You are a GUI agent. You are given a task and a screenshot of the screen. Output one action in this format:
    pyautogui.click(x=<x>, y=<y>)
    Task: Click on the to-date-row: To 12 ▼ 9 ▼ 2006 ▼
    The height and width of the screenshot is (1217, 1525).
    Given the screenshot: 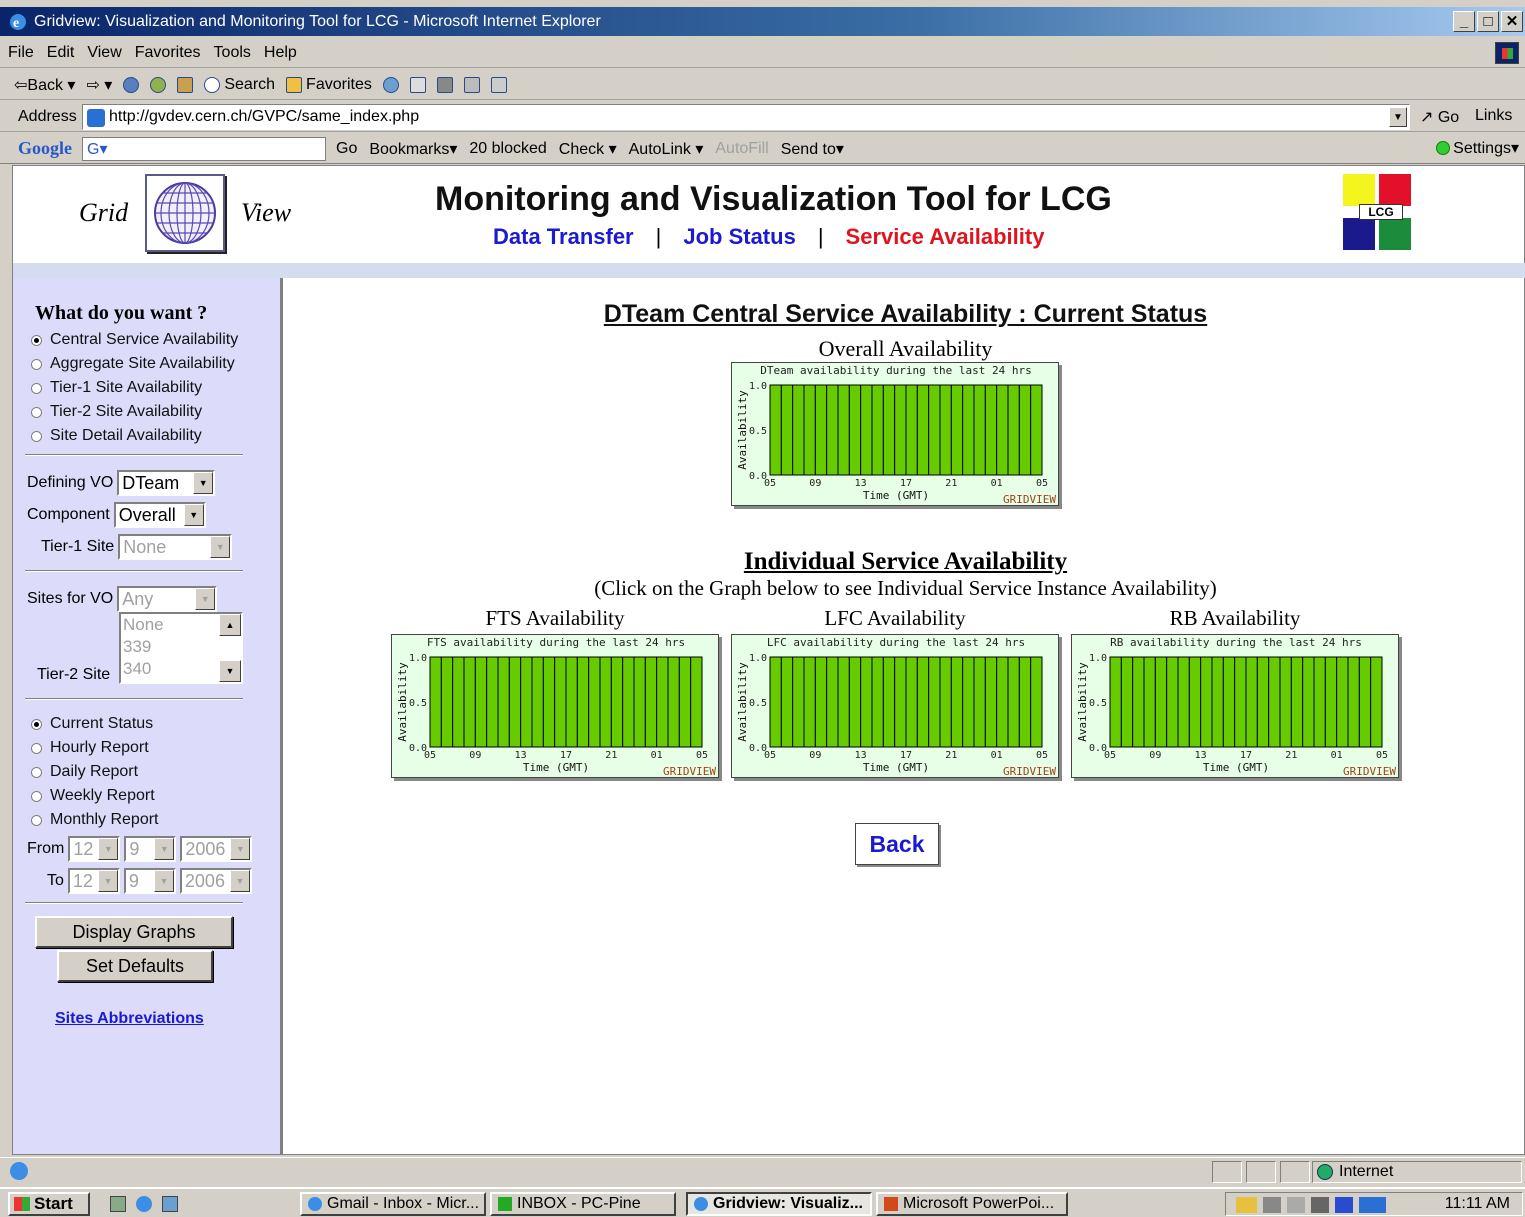 What is the action you would take?
    pyautogui.click(x=149, y=881)
    